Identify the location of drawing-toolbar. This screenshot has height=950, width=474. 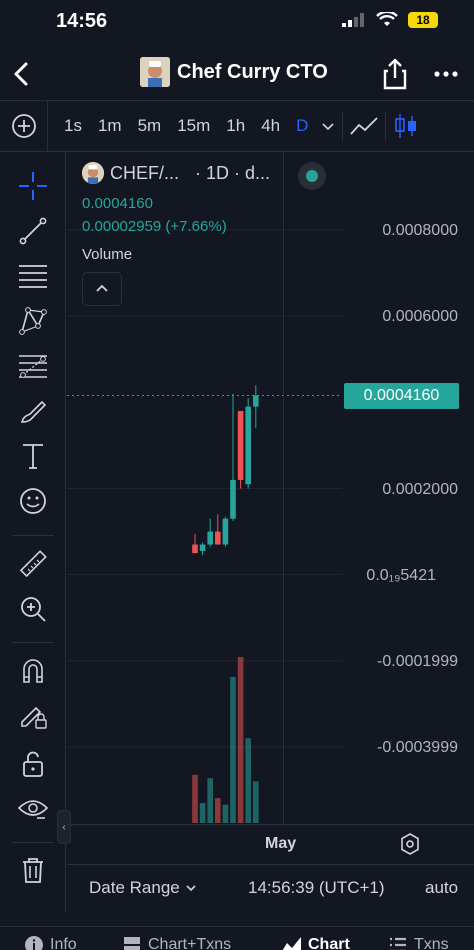
(33, 532).